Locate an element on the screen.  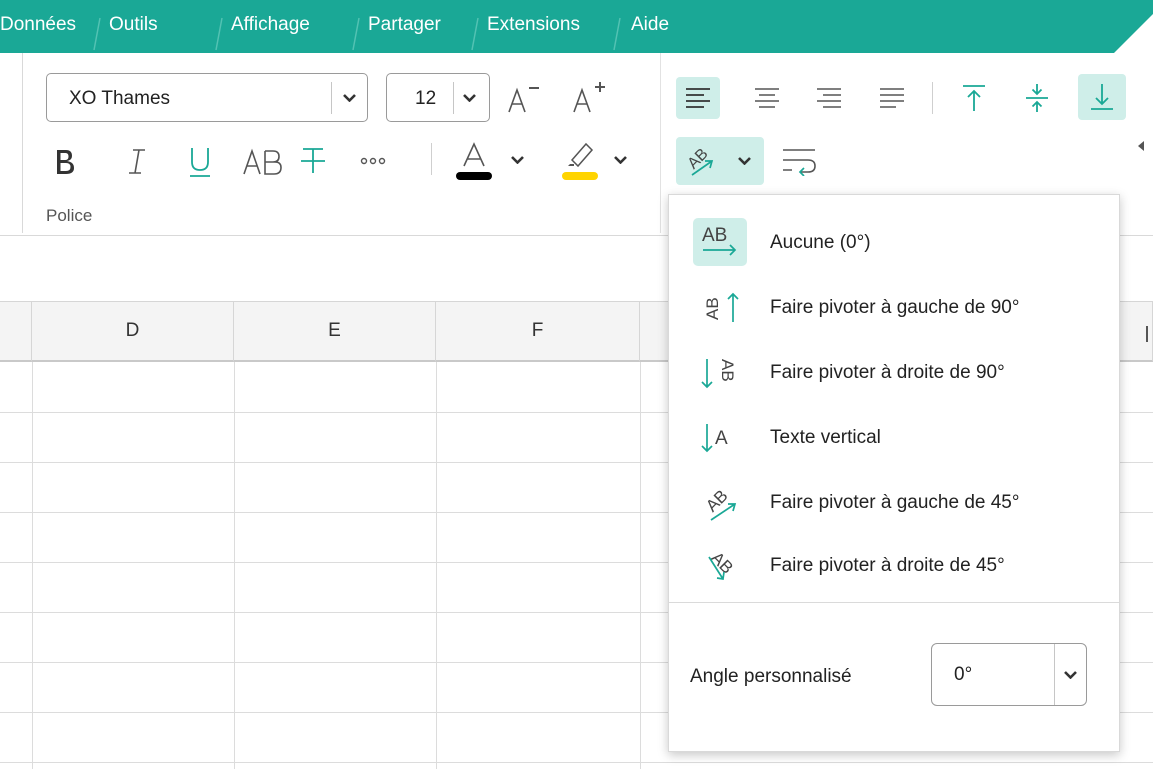
wrap-text-icon is located at coordinates (799, 162).